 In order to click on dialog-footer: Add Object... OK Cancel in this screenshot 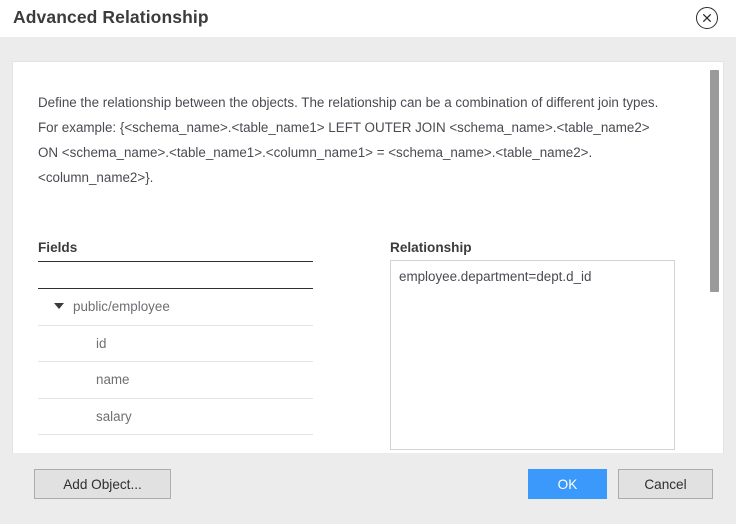, I will do `click(368, 488)`.